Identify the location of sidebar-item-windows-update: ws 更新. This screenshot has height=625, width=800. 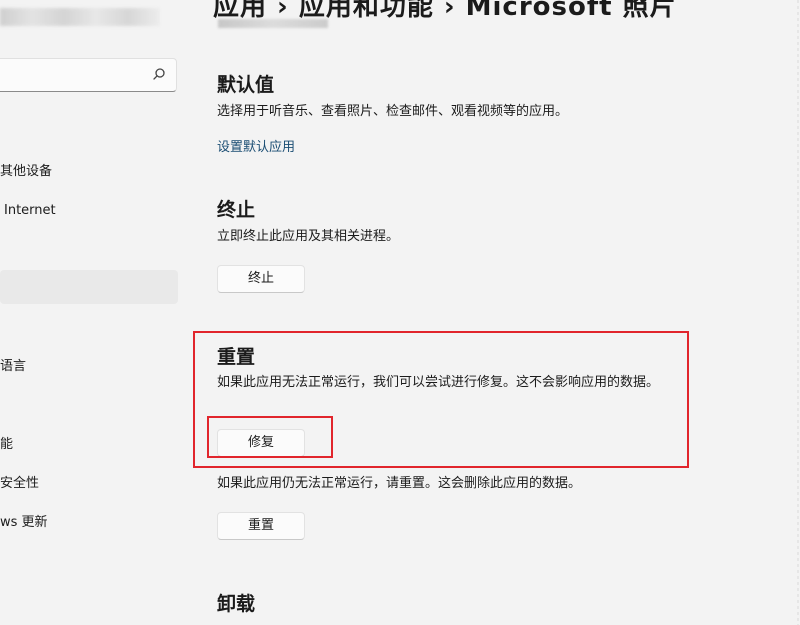
(89, 523).